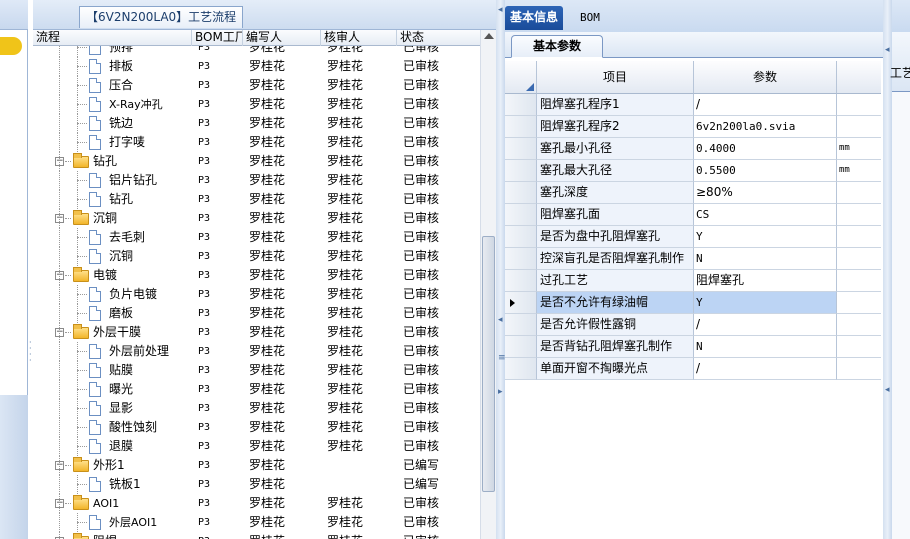 Image resolution: width=910 pixels, height=539 pixels. What do you see at coordinates (109, 465) in the screenshot?
I see `tree-node-label: 外形1` at bounding box center [109, 465].